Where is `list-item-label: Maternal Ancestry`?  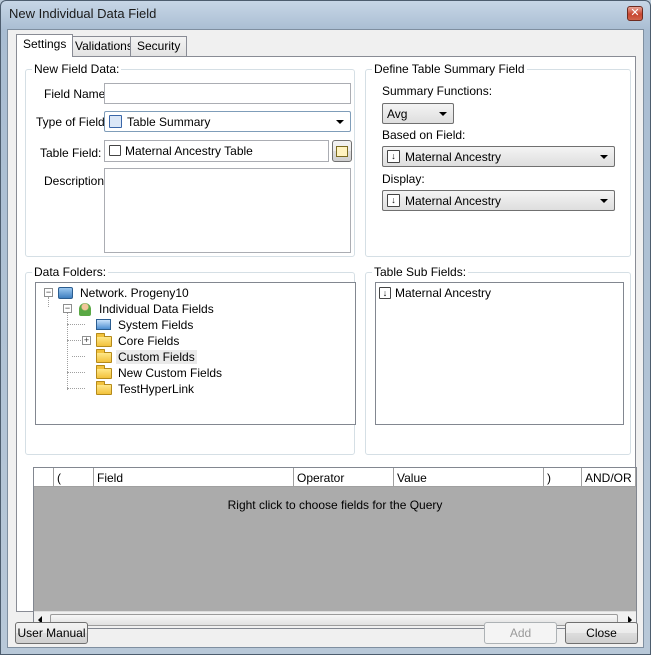
list-item-label: Maternal Ancestry is located at coordinates (443, 293).